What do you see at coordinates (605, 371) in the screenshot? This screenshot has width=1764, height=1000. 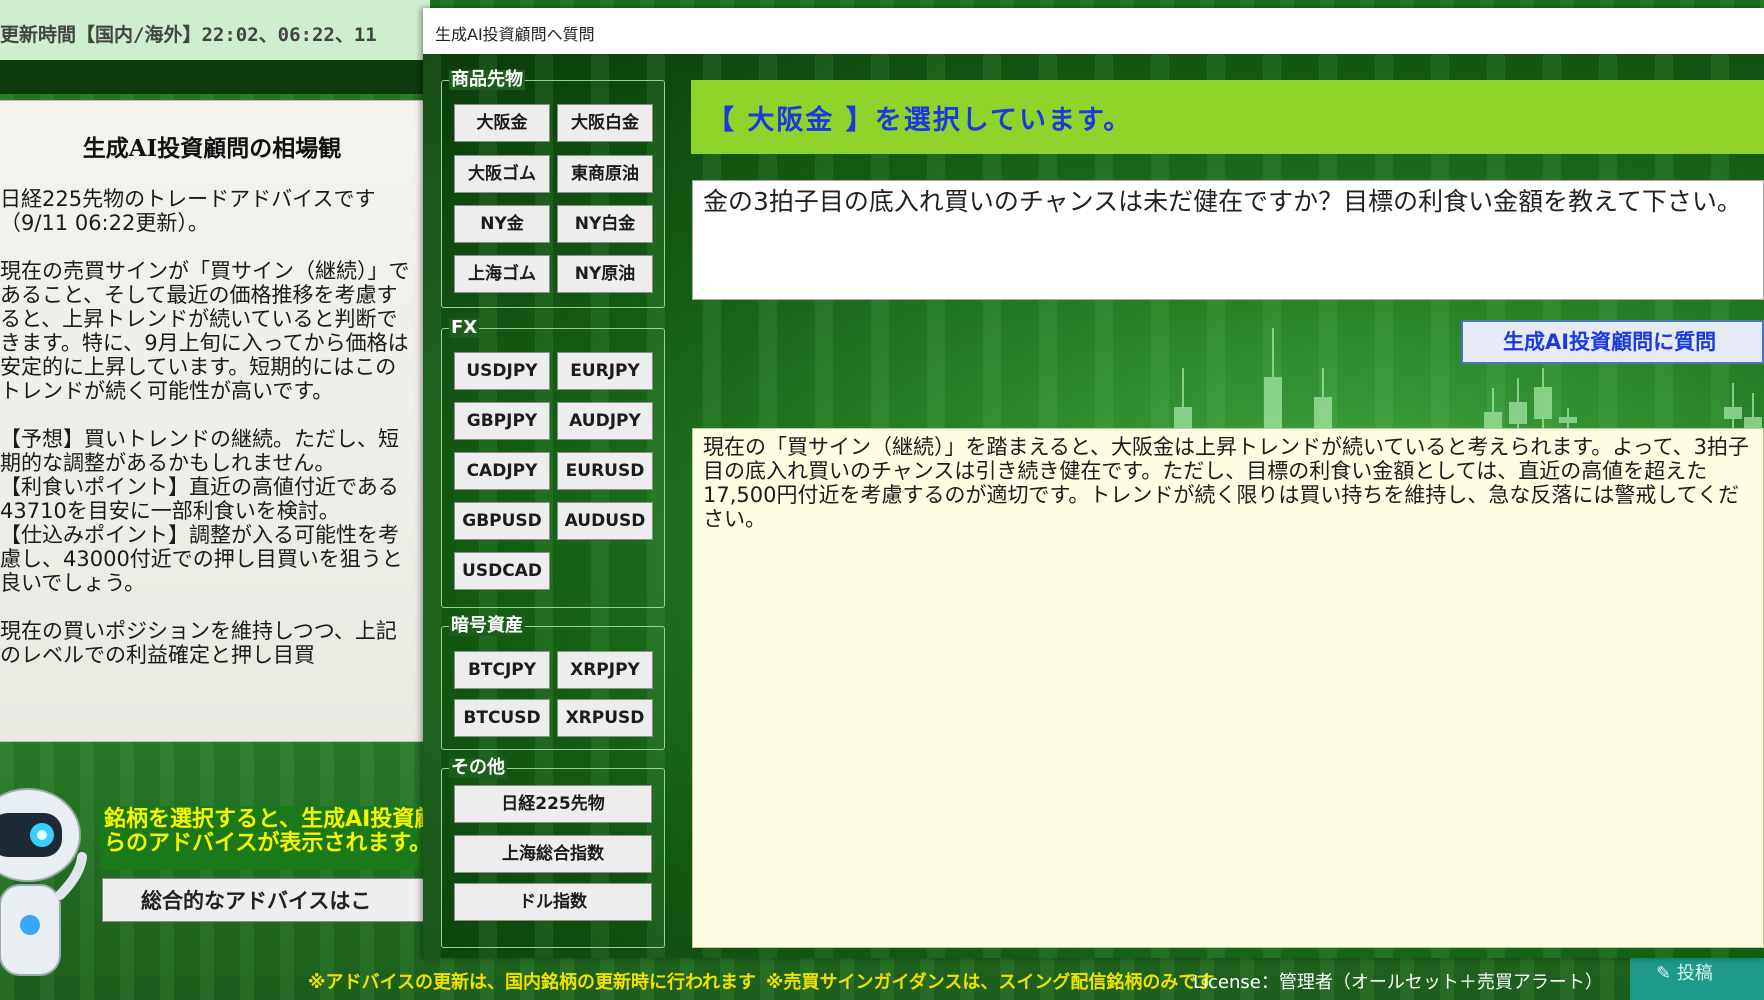 I see `item-eurjpy: EURJPY` at bounding box center [605, 371].